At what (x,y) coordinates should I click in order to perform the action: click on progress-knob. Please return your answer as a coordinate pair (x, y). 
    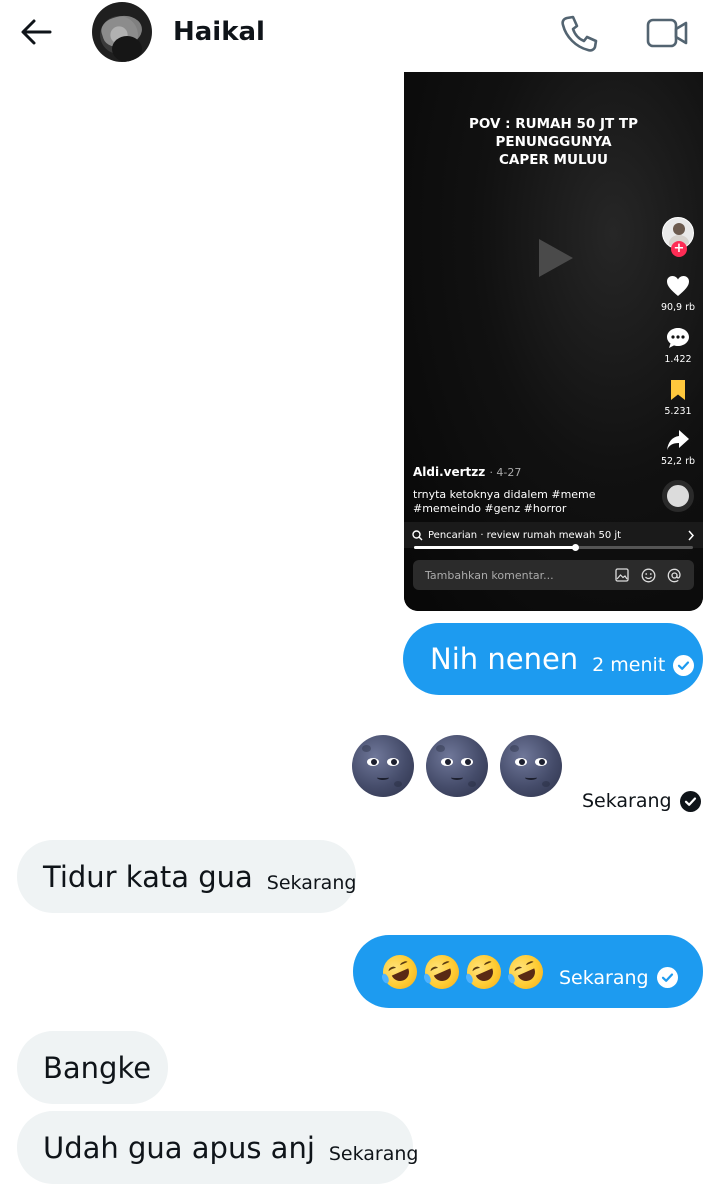
    Looking at the image, I should click on (575, 547).